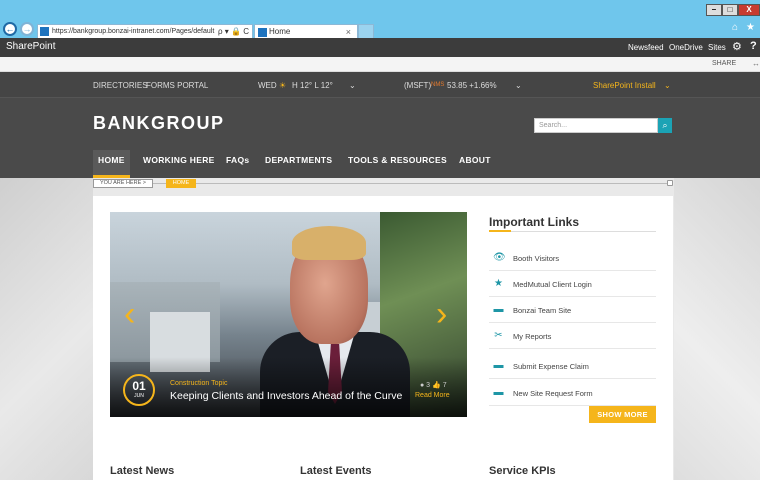 The height and width of the screenshot is (480, 760). Describe the element at coordinates (667, 85) in the screenshot. I see `install-chevron-down-icon: ⌄` at that location.